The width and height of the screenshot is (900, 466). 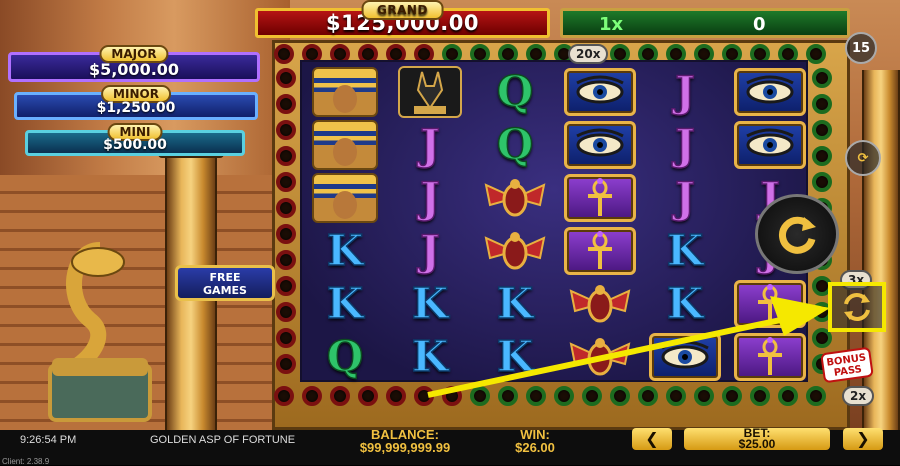 I want to click on clock: 9:26:54 PM, so click(x=48, y=440).